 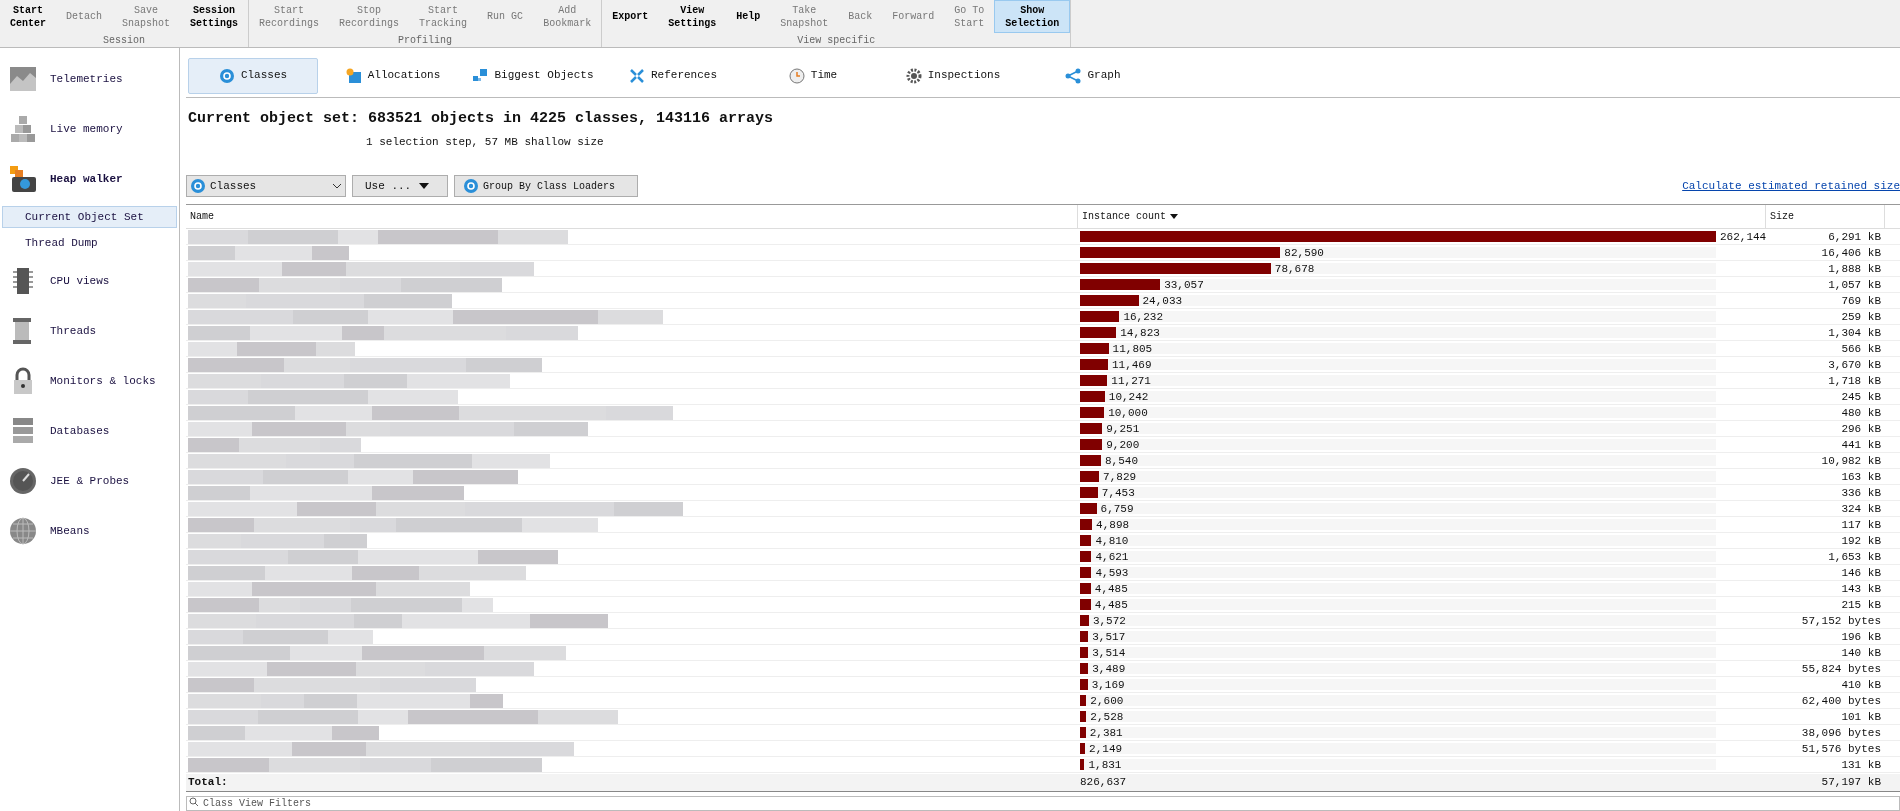 I want to click on sidebar-item: Live memory, so click(x=89, y=129).